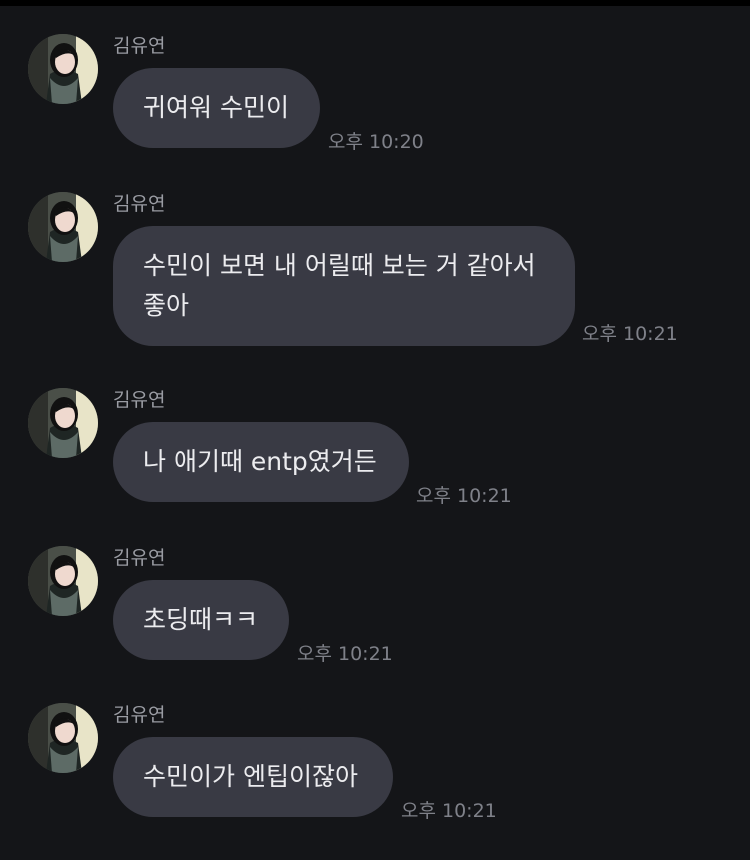 The width and height of the screenshot is (750, 860). I want to click on message-bubble: 귀여워 수민이, so click(216, 108).